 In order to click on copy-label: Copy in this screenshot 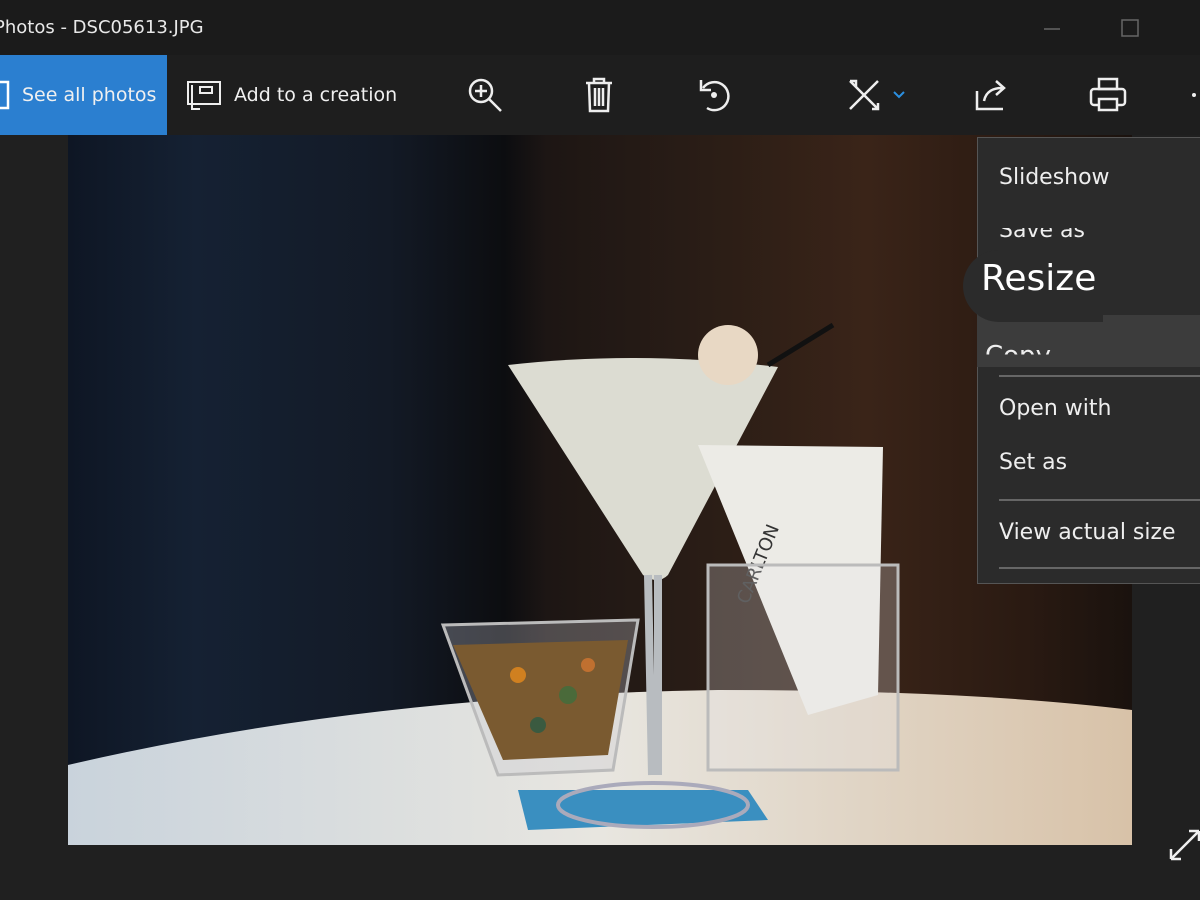, I will do `click(1018, 356)`.